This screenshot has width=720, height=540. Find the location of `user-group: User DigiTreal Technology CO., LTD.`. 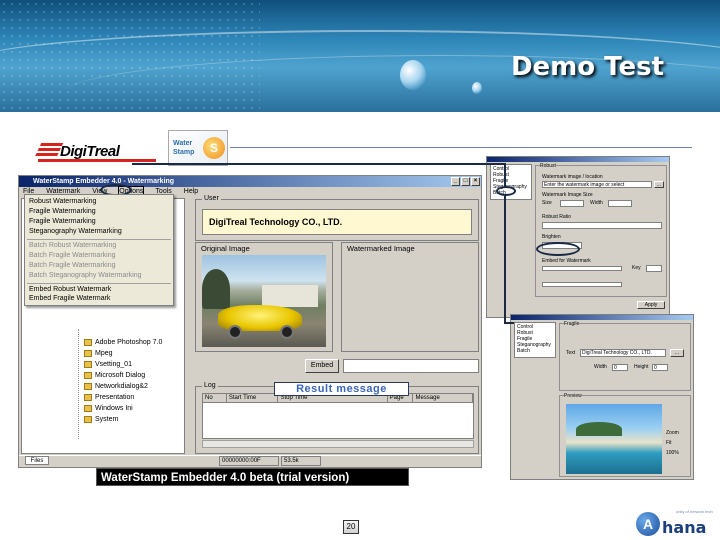

user-group: User DigiTreal Technology CO., LTD. is located at coordinates (337, 218).